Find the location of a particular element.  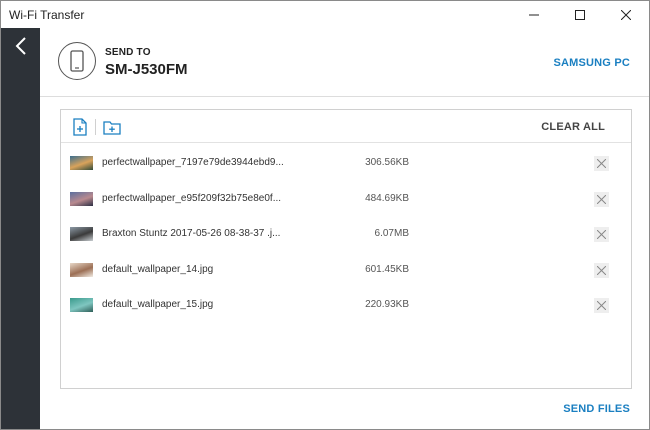

file-size: 220.93KB is located at coordinates (387, 304).